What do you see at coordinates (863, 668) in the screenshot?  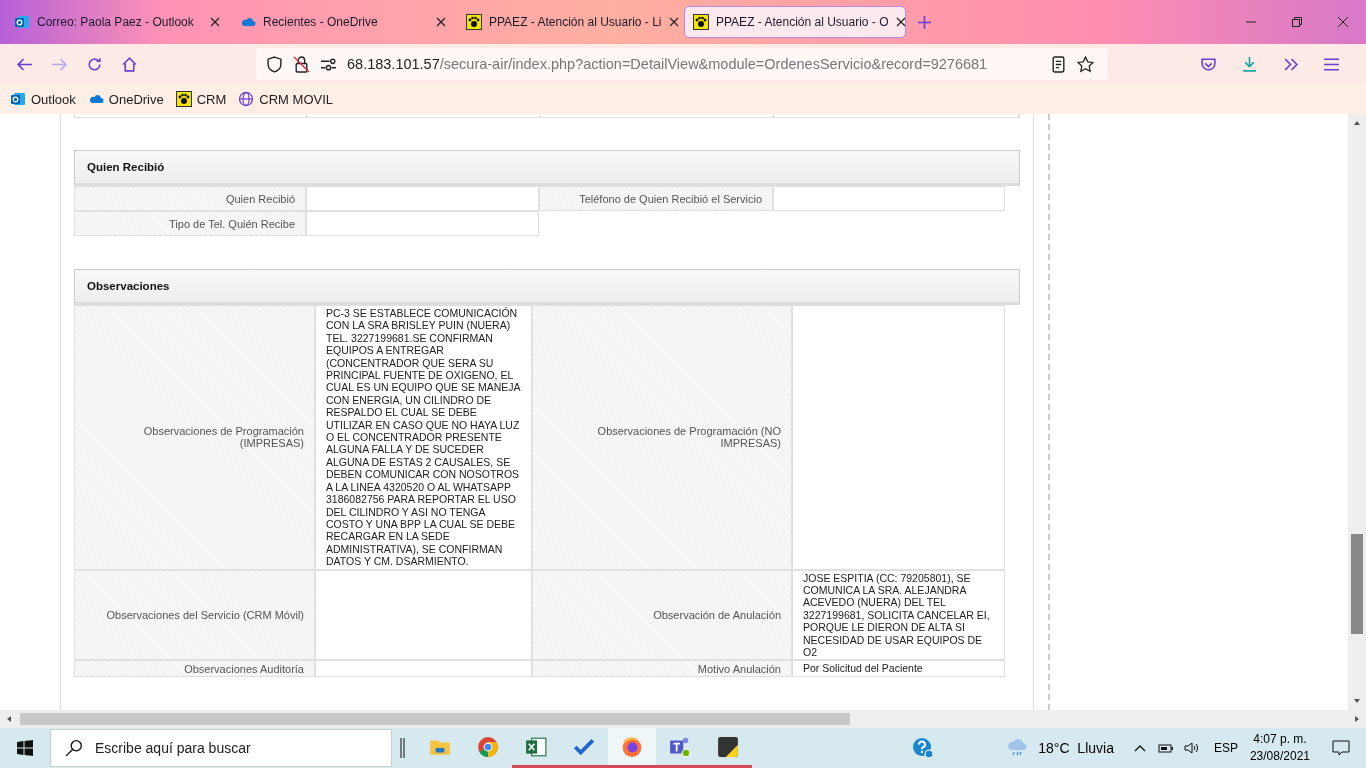 I see `field-value: Por Solicitud del Paciente` at bounding box center [863, 668].